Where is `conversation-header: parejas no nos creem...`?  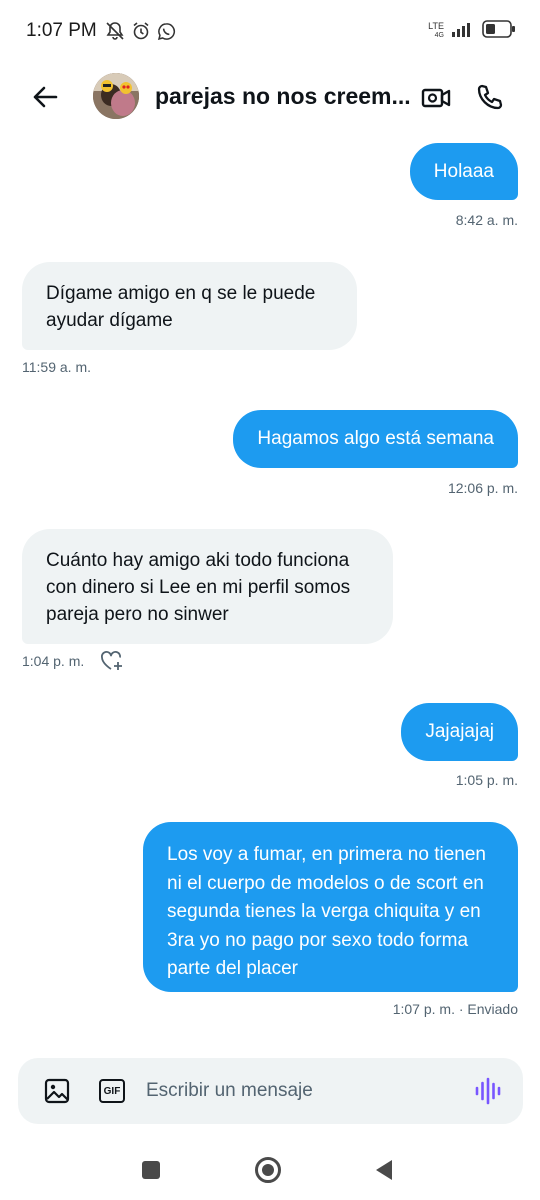
conversation-header: parejas no nos creem... is located at coordinates (270, 98).